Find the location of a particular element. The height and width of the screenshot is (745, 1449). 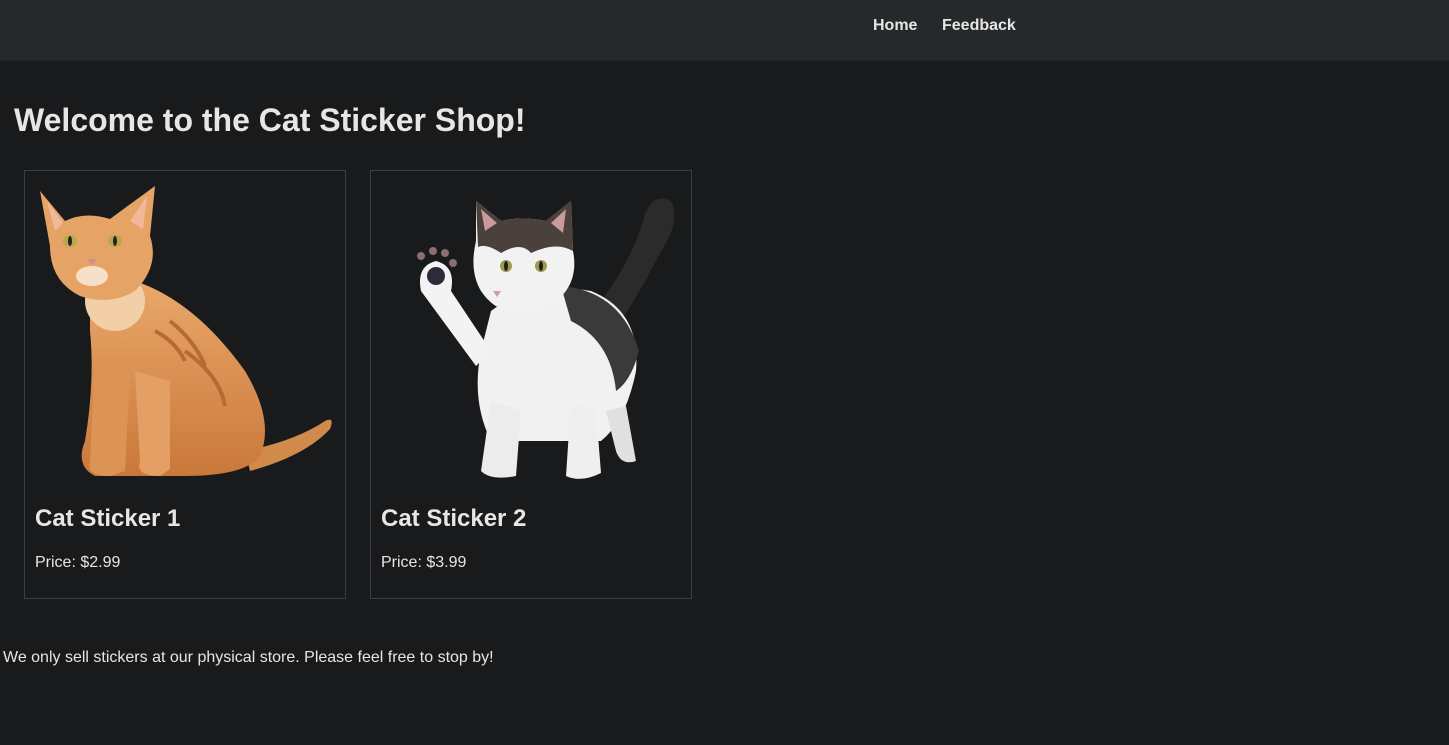

top-navbar: Home Feedback is located at coordinates (724, 30).